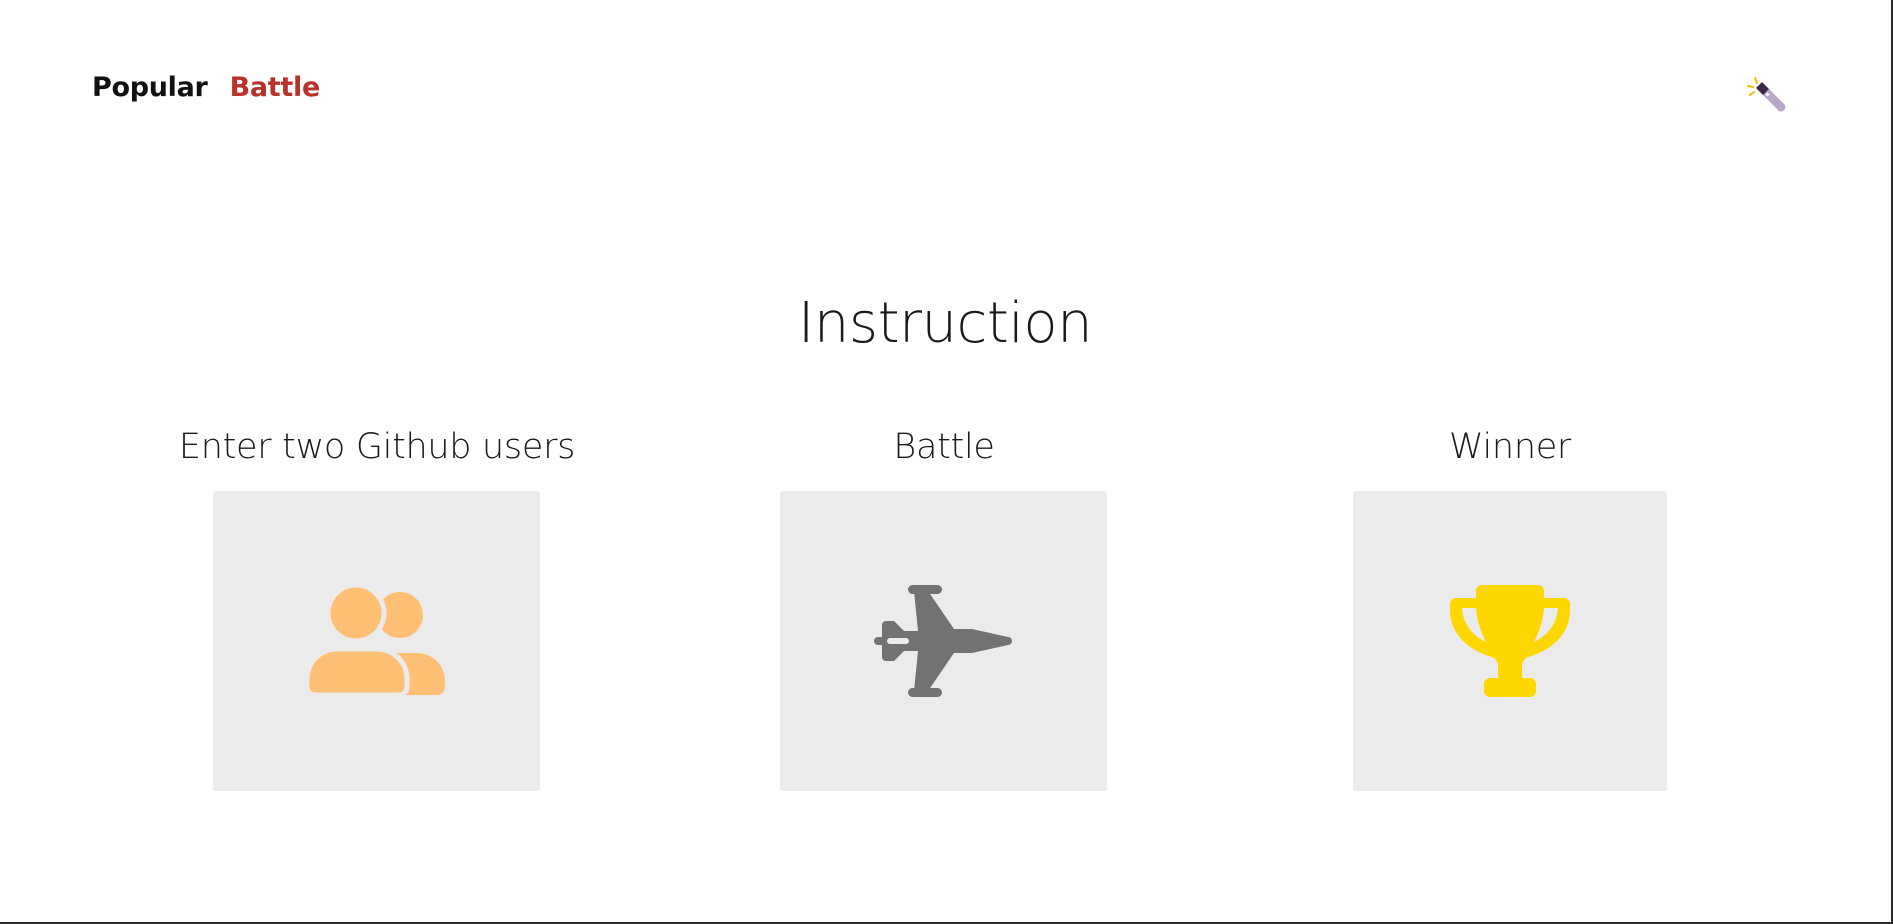  I want to click on step-enter-users: Enter two Github users, so click(377, 609).